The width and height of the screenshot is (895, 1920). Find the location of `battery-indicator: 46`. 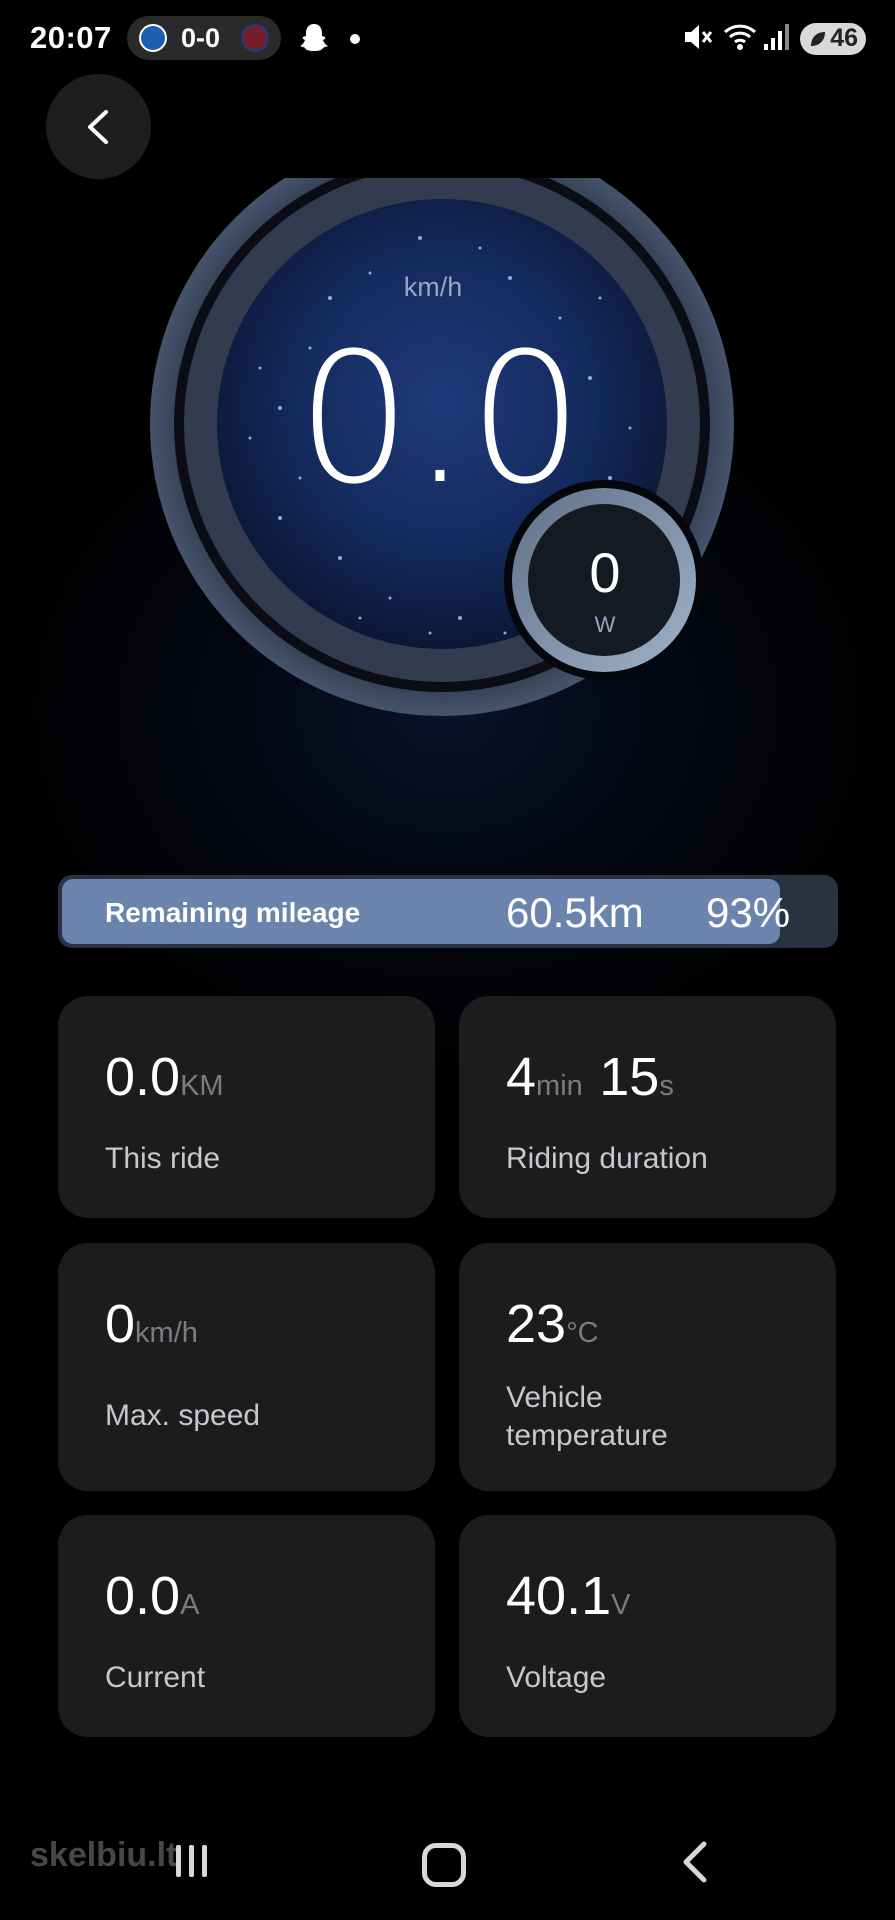

battery-indicator: 46 is located at coordinates (833, 39).